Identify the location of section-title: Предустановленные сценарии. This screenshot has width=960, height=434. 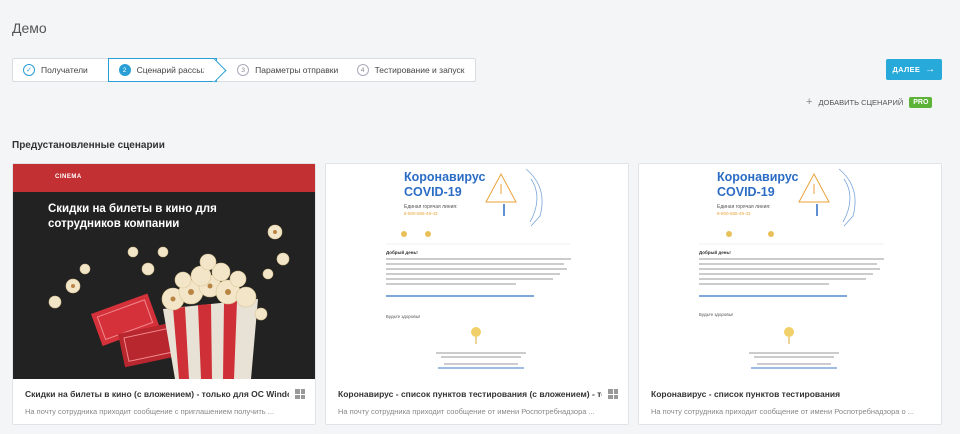
(88, 145).